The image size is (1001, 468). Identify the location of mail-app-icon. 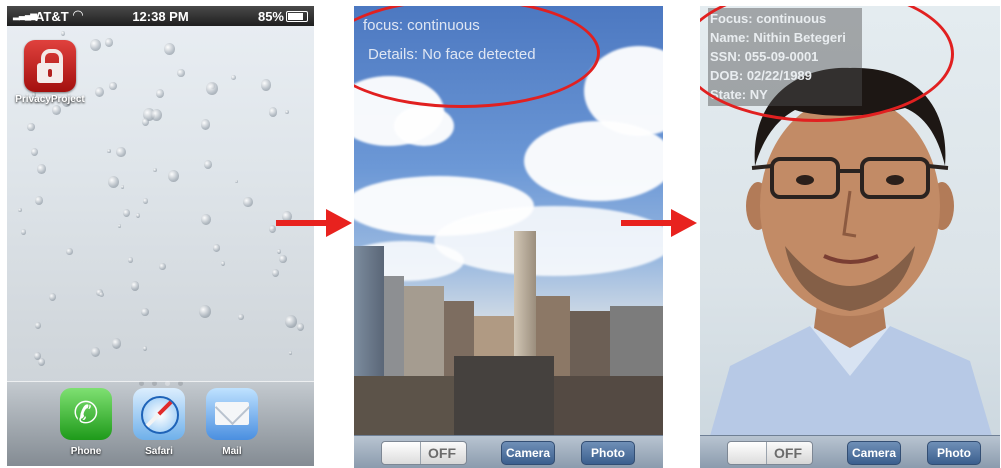
(232, 414).